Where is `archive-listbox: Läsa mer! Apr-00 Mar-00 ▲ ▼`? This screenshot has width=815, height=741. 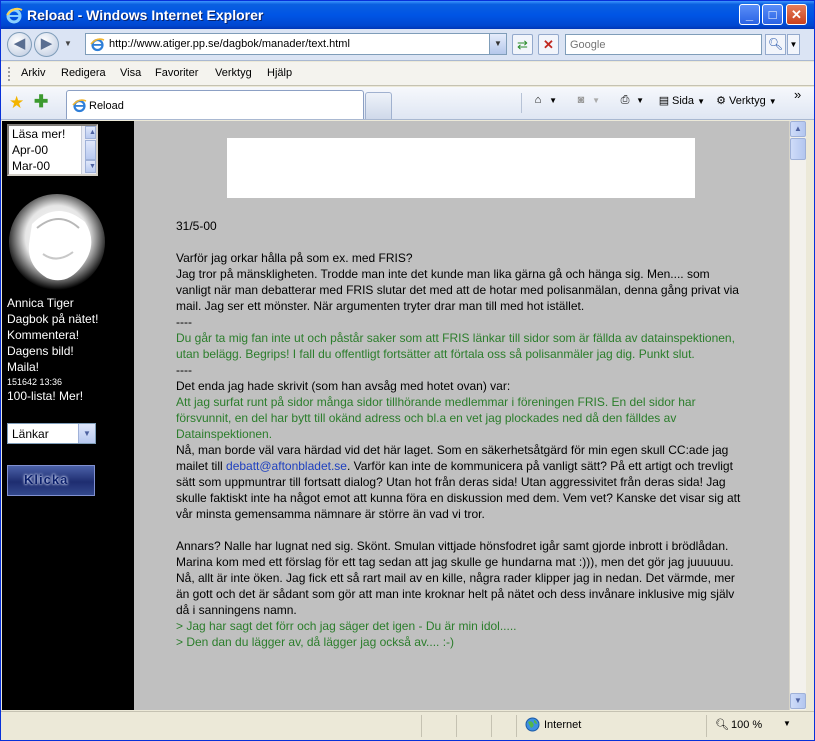
archive-listbox: Läsa mer! Apr-00 Mar-00 ▲ ▼ is located at coordinates (52, 150).